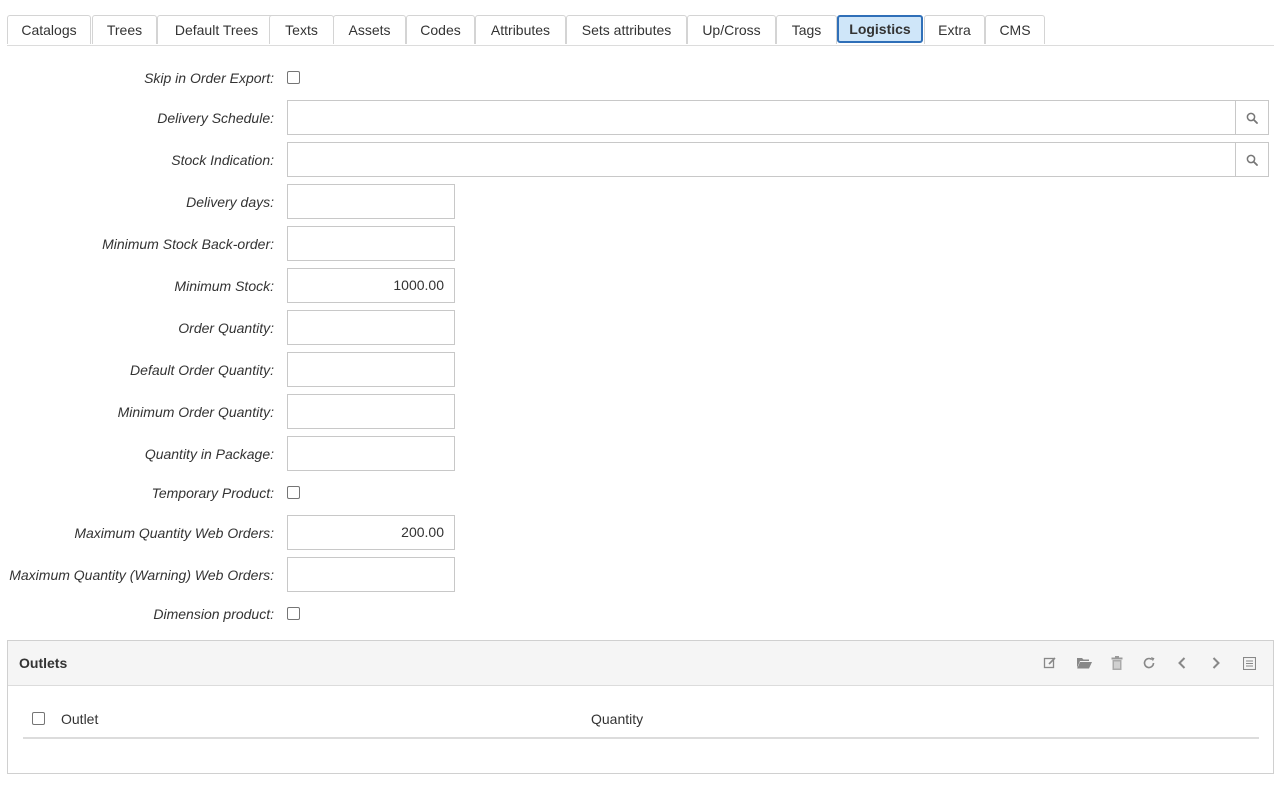 The width and height of the screenshot is (1288, 789). What do you see at coordinates (226, 328) in the screenshot?
I see `order-quantity-label: Order Quantity:` at bounding box center [226, 328].